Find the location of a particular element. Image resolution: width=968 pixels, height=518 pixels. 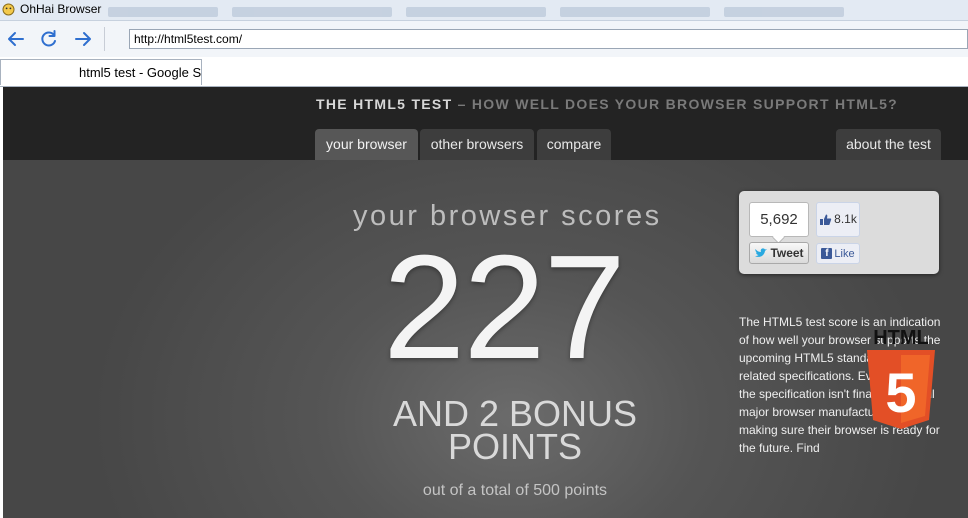

tab-about-the-test: about the test is located at coordinates (888, 144).